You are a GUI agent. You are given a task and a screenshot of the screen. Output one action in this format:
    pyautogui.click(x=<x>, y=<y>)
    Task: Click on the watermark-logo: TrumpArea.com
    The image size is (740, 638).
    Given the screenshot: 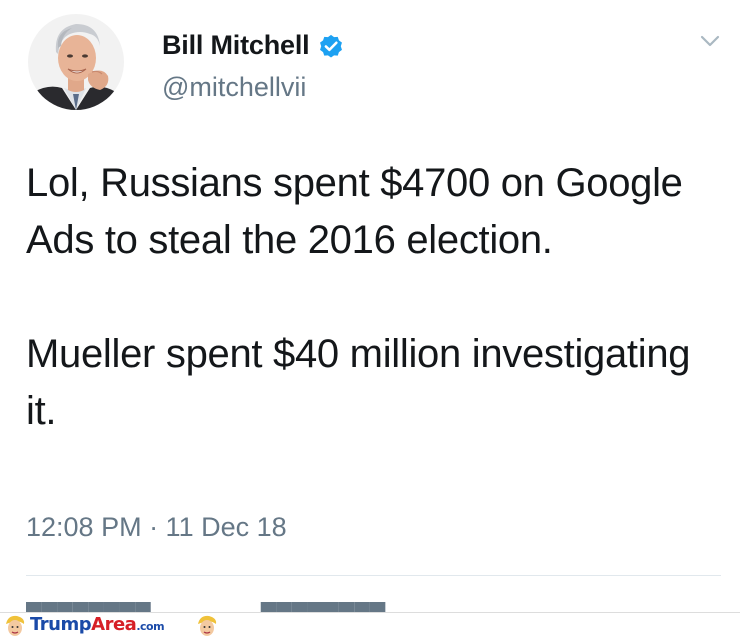 What is the action you would take?
    pyautogui.click(x=97, y=624)
    